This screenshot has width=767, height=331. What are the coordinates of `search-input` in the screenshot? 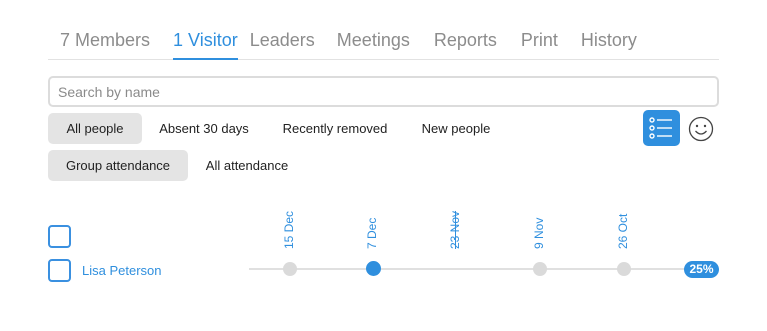 It's located at (383, 91).